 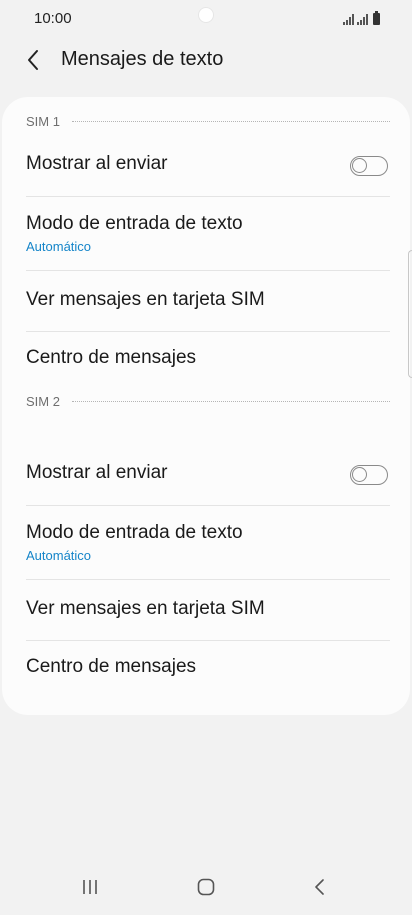 I want to click on section-label: SIM 2, so click(x=43, y=401).